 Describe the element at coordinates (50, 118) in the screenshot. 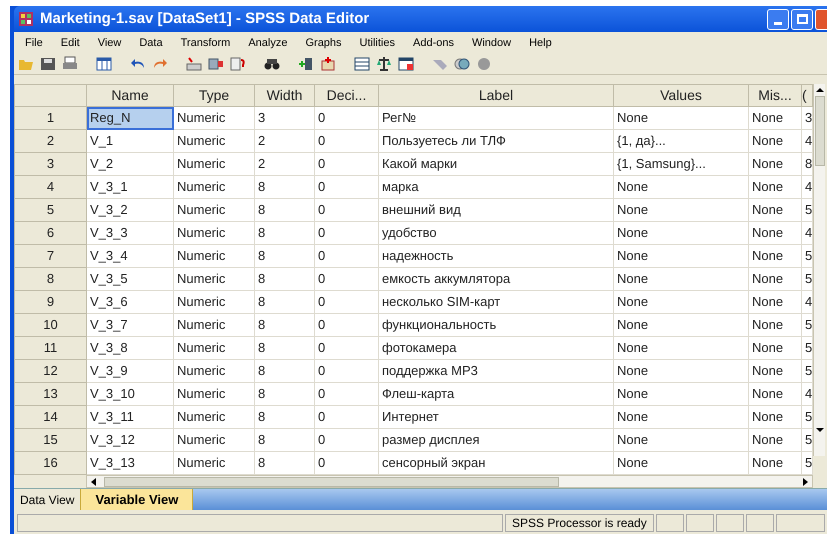

I see `row-header: 1` at that location.